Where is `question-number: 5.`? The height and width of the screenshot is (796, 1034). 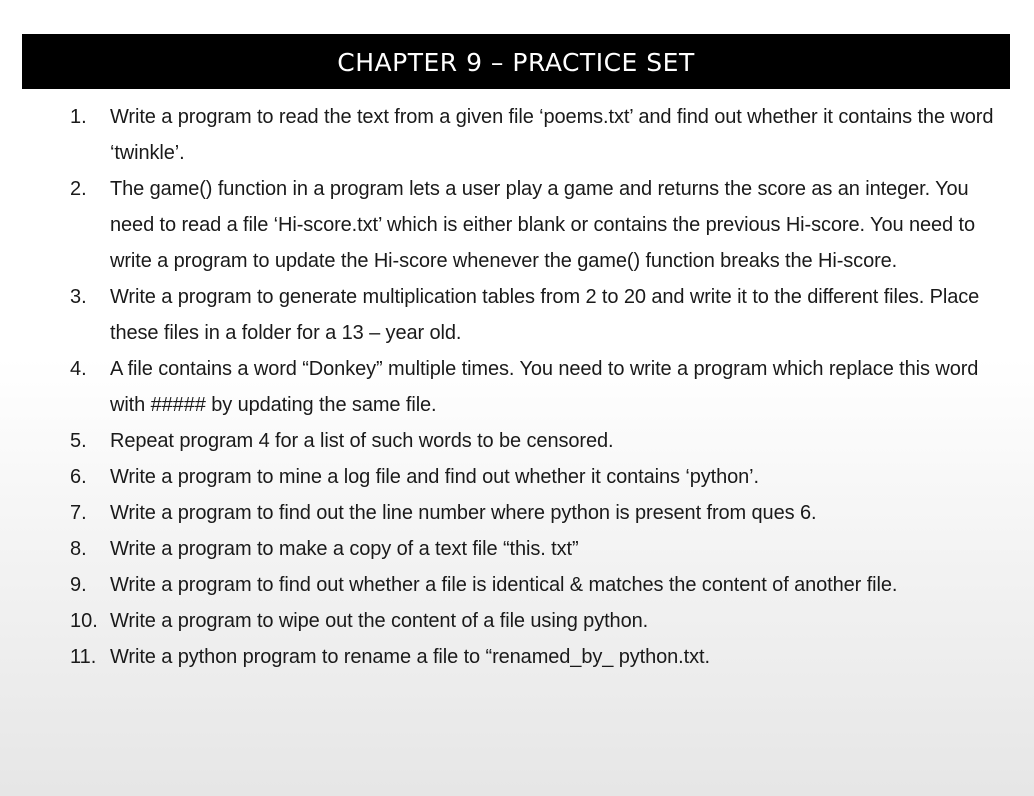 question-number: 5. is located at coordinates (78, 441).